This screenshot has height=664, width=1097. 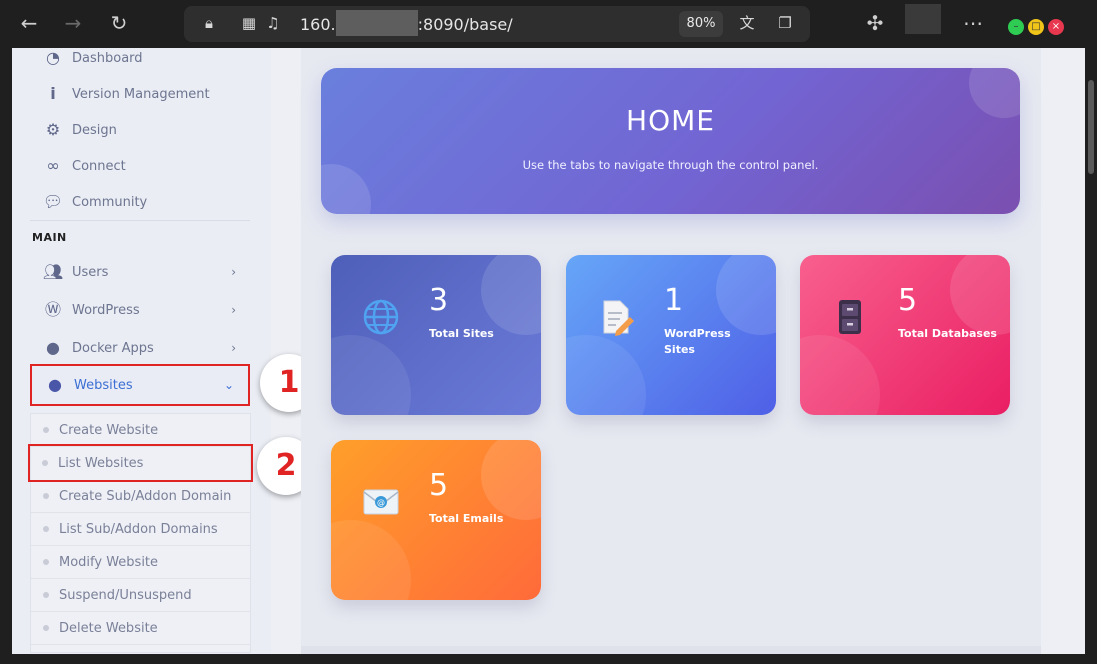 What do you see at coordinates (439, 300) in the screenshot?
I see `total-sites-value: 3` at bounding box center [439, 300].